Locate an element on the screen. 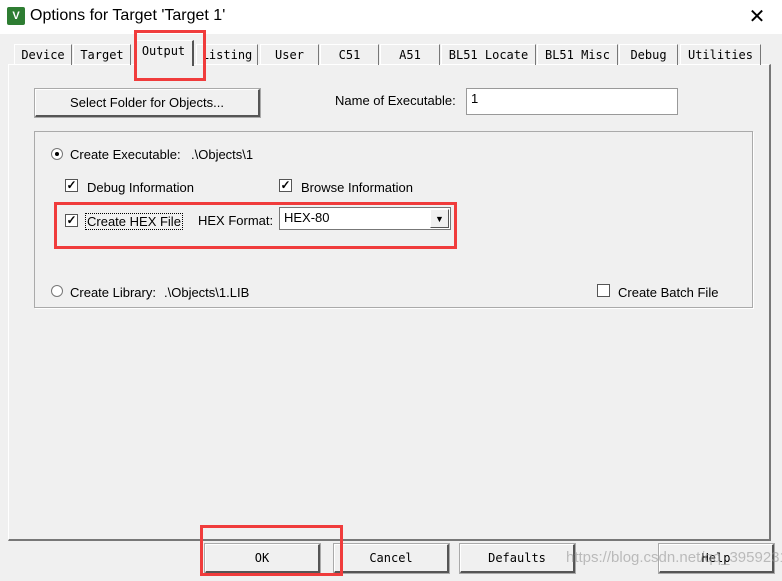  create-executable-label: Create Executable: is located at coordinates (125, 154).